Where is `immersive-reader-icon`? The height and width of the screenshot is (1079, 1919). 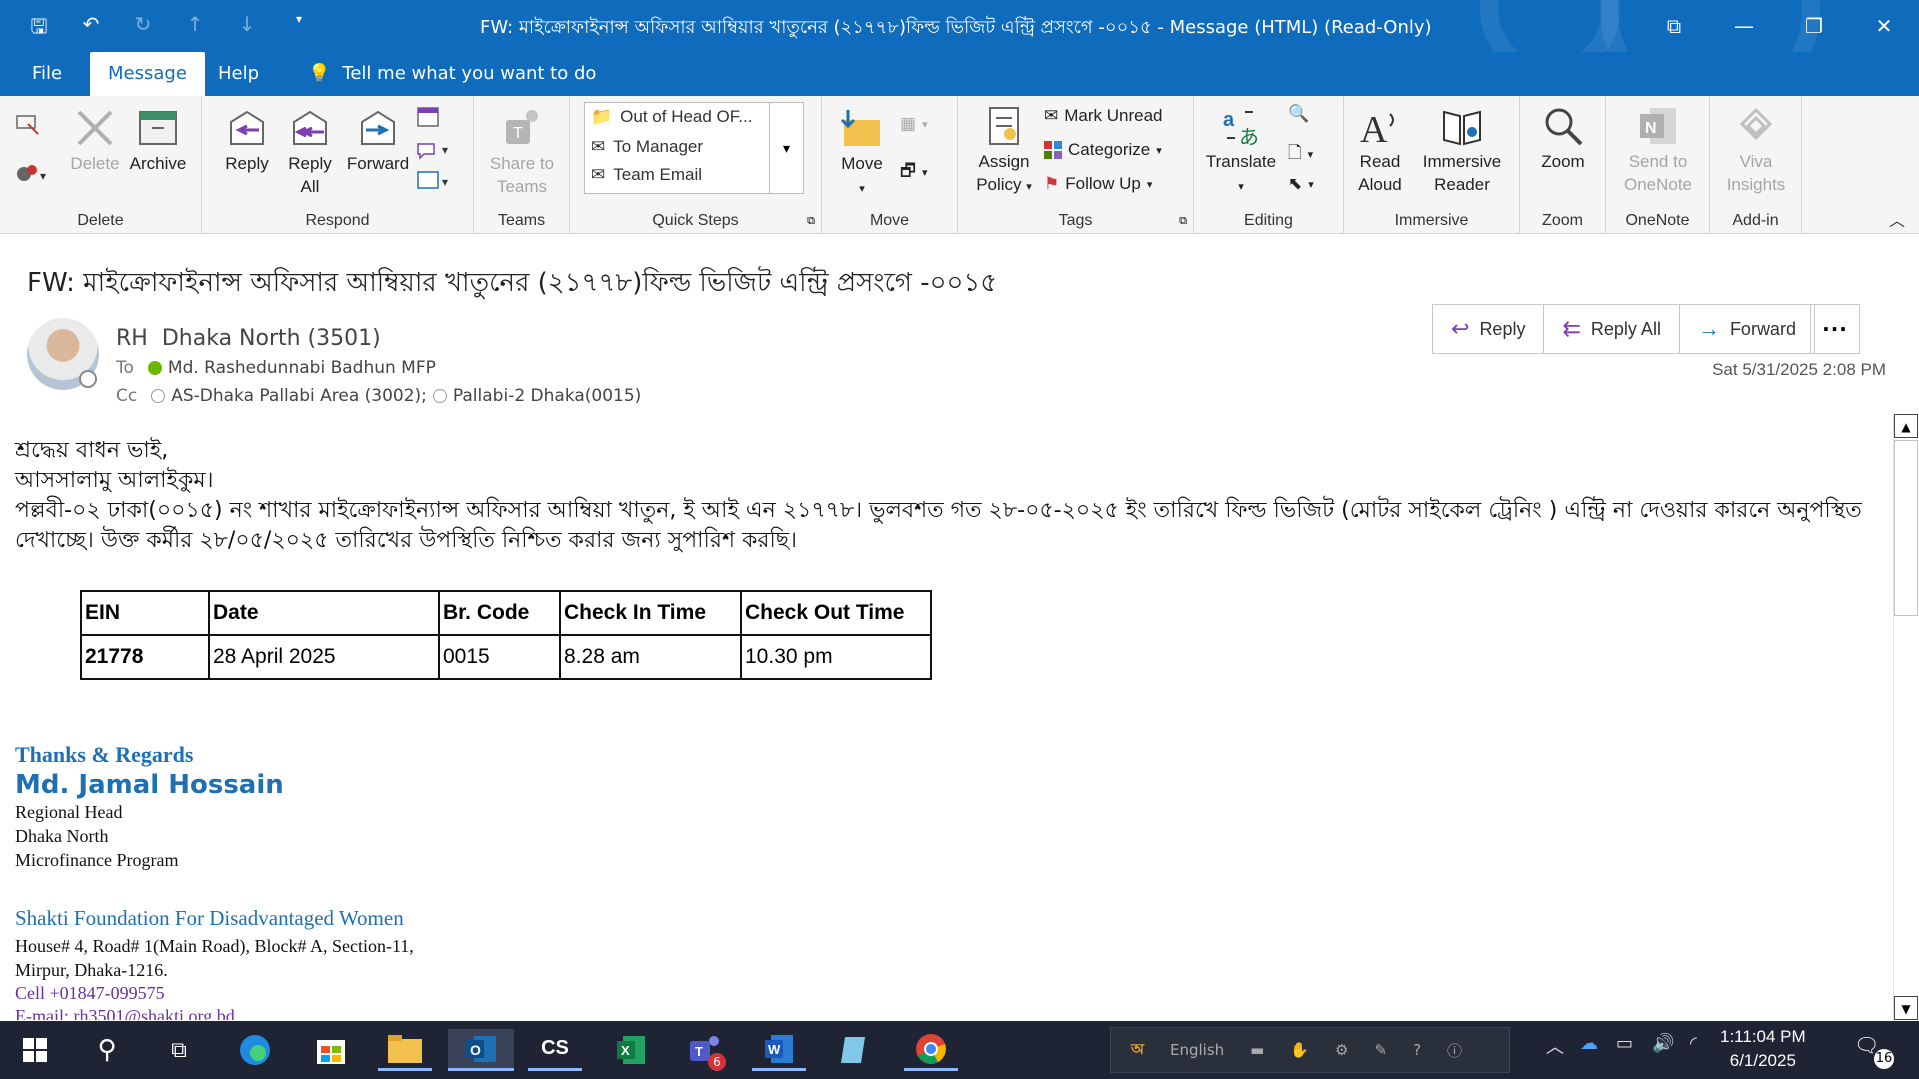
immersive-reader-icon is located at coordinates (1462, 128).